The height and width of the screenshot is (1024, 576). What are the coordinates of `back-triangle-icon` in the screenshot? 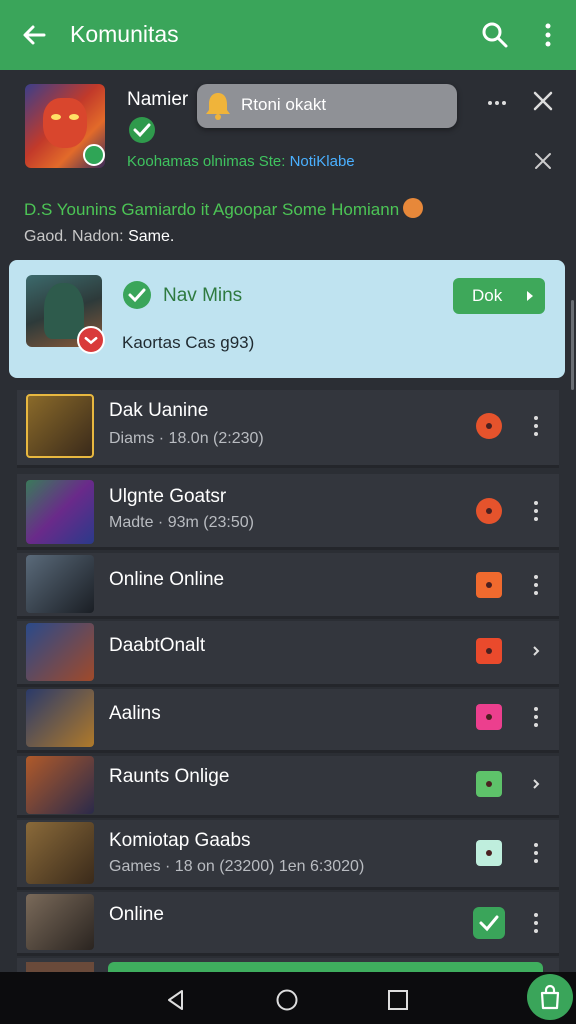 It's located at (176, 1000).